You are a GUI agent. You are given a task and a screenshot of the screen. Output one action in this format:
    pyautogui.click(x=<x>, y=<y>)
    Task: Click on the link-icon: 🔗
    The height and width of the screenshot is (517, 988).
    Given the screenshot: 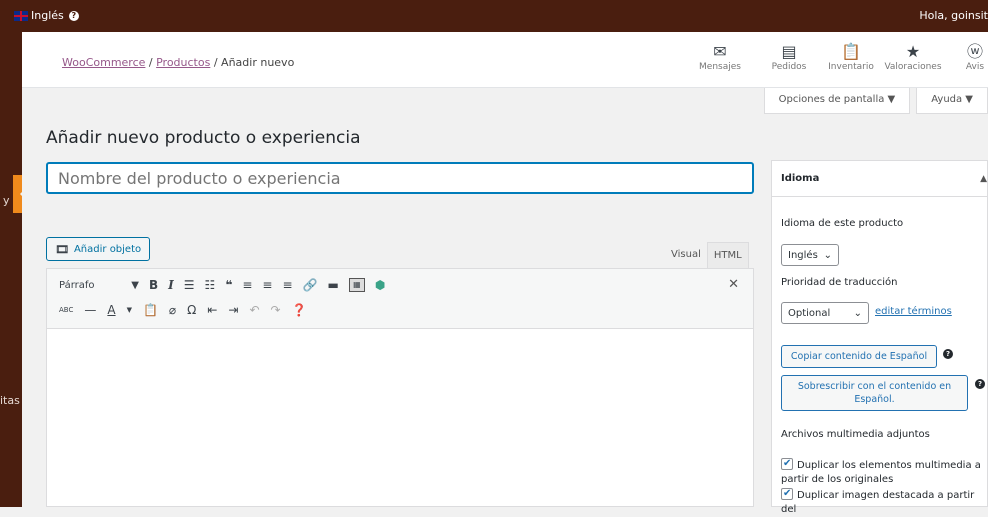 What is the action you would take?
    pyautogui.click(x=310, y=285)
    